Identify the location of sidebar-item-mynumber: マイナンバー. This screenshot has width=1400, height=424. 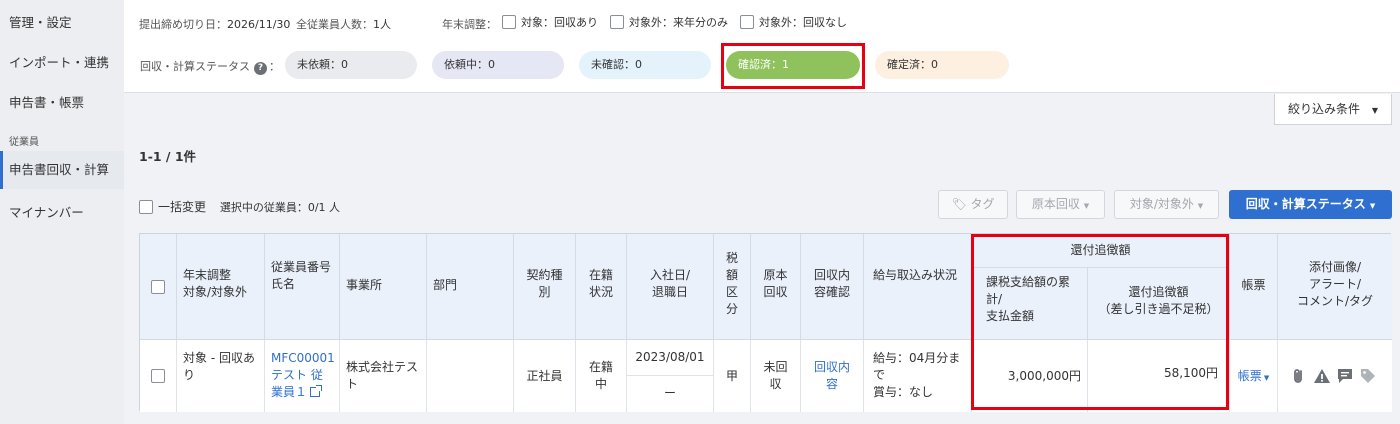
(62, 211).